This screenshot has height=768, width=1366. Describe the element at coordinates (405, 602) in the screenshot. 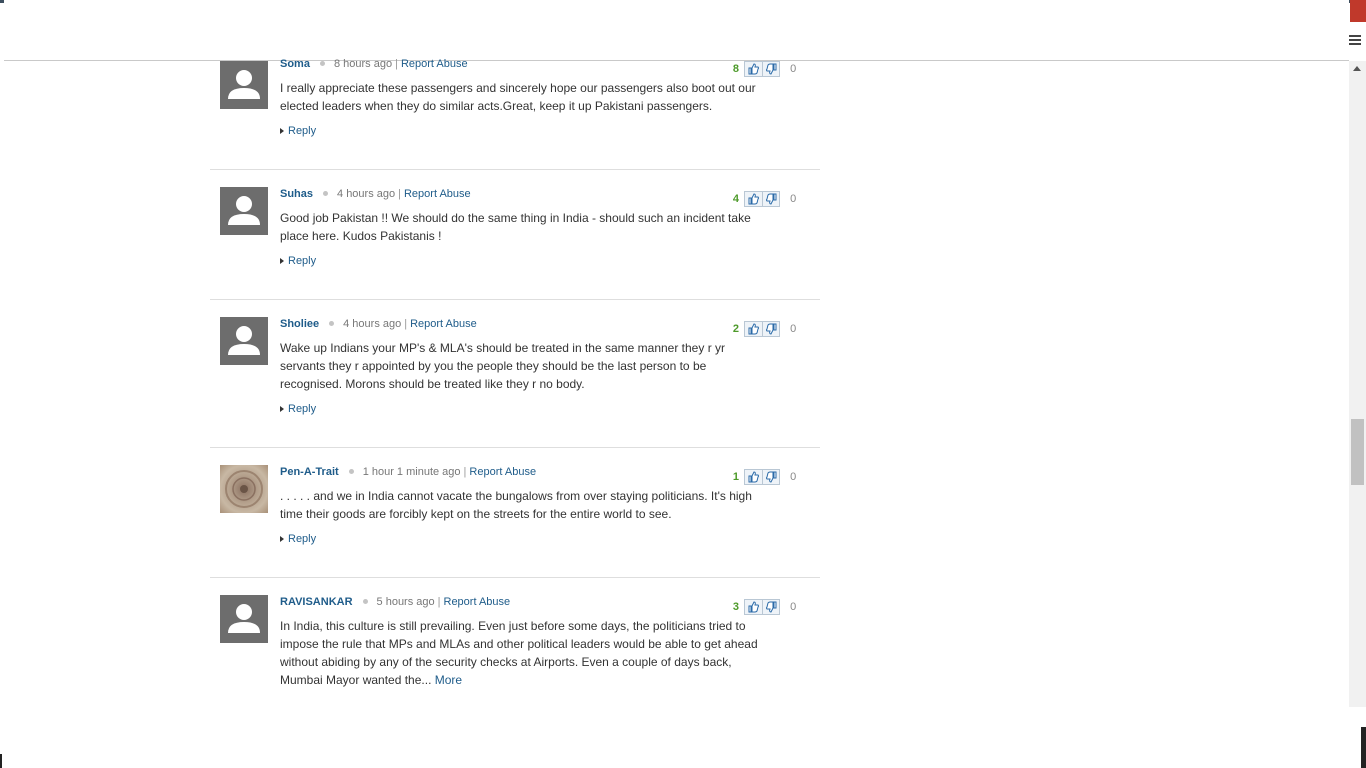

I see `timestamp: 5 hours ago` at that location.